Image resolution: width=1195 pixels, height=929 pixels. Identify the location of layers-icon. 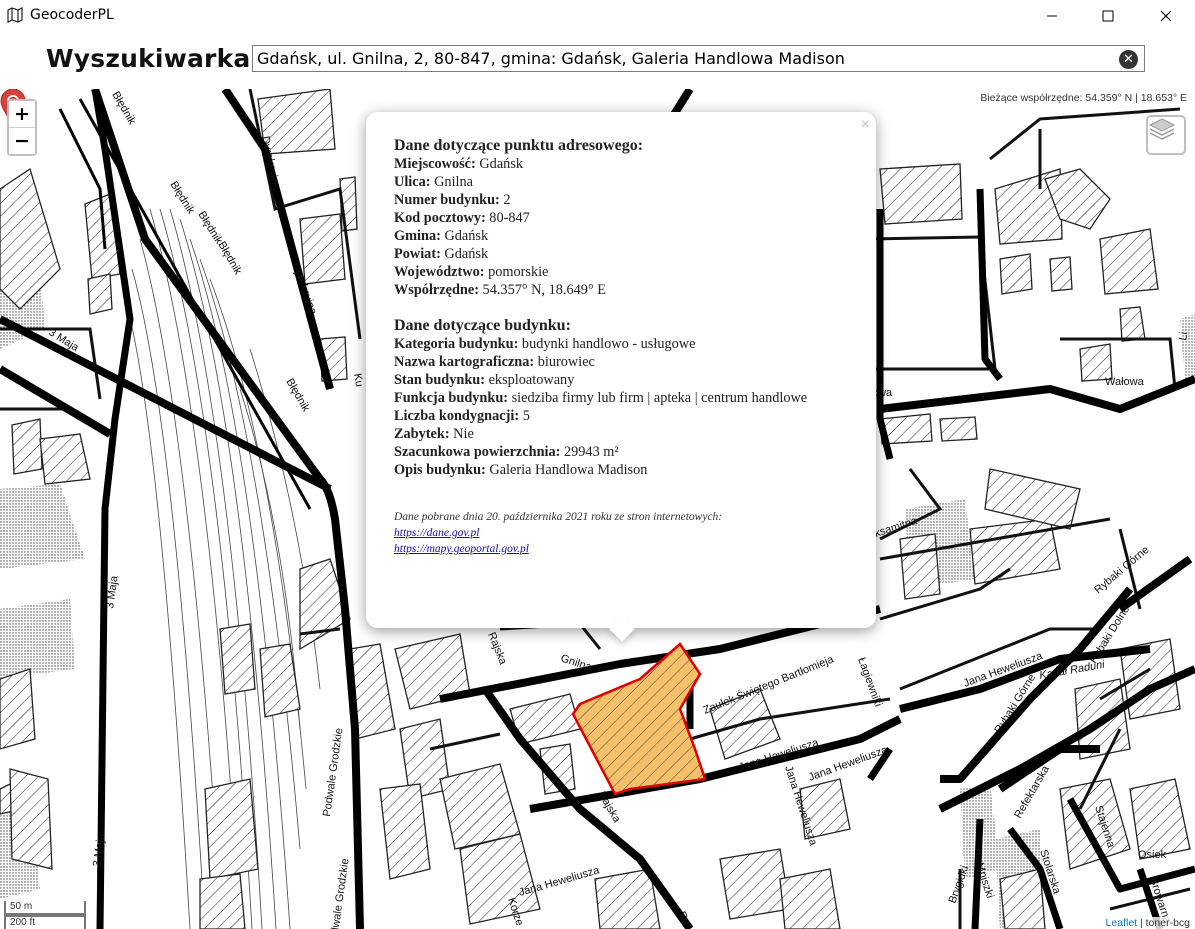
(1162, 129).